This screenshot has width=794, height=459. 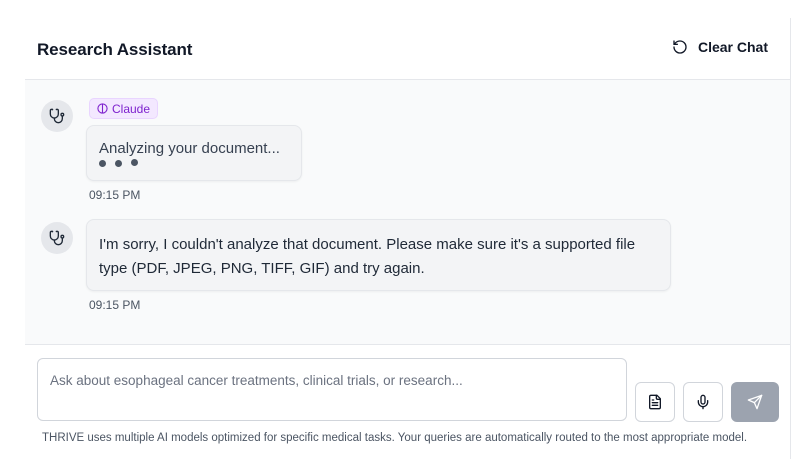 I want to click on chat-header: Research Assistant Clear Chat, so click(x=407, y=49).